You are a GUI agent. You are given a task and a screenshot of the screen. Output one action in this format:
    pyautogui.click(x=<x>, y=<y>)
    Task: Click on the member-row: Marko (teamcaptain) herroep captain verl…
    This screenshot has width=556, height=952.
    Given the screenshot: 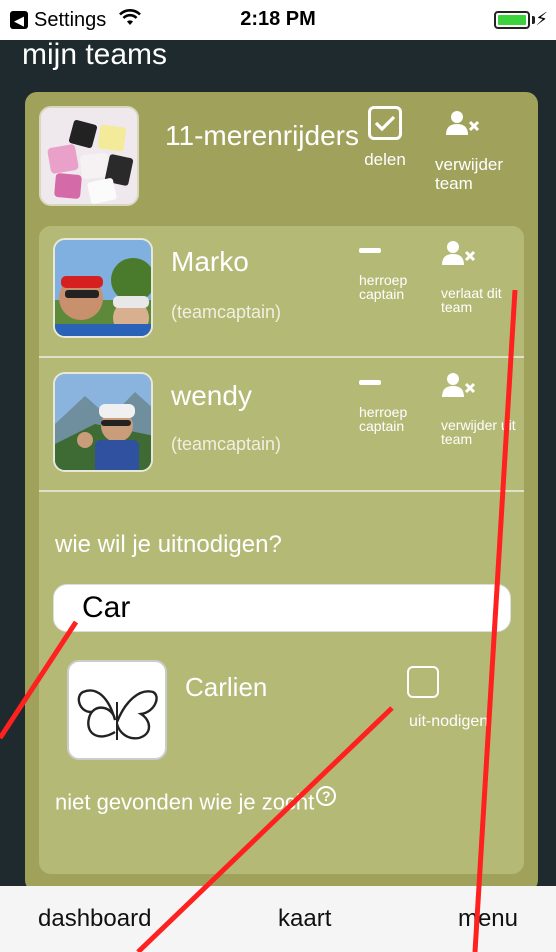 What is the action you would take?
    pyautogui.click(x=281, y=291)
    